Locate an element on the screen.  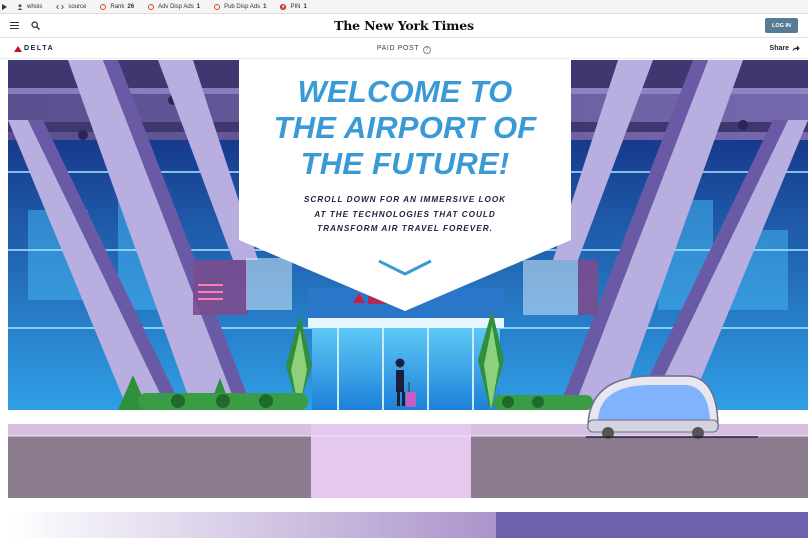
hero-headline: WELCOME TO THE AIRPORT OF THE FUTURE! is located at coordinates (405, 128).